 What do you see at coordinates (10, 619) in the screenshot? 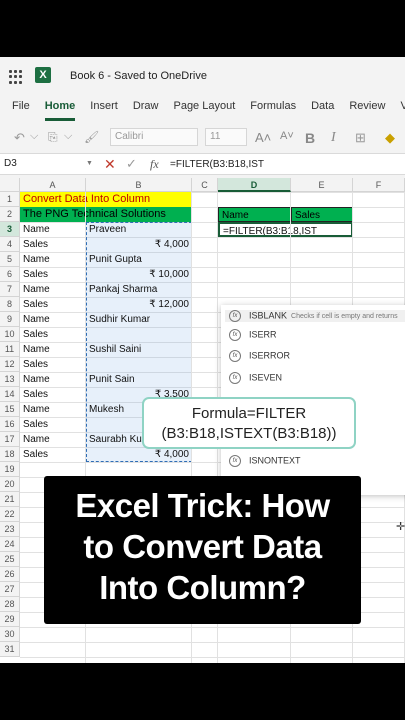
I see `row-header-29: 29` at bounding box center [10, 619].